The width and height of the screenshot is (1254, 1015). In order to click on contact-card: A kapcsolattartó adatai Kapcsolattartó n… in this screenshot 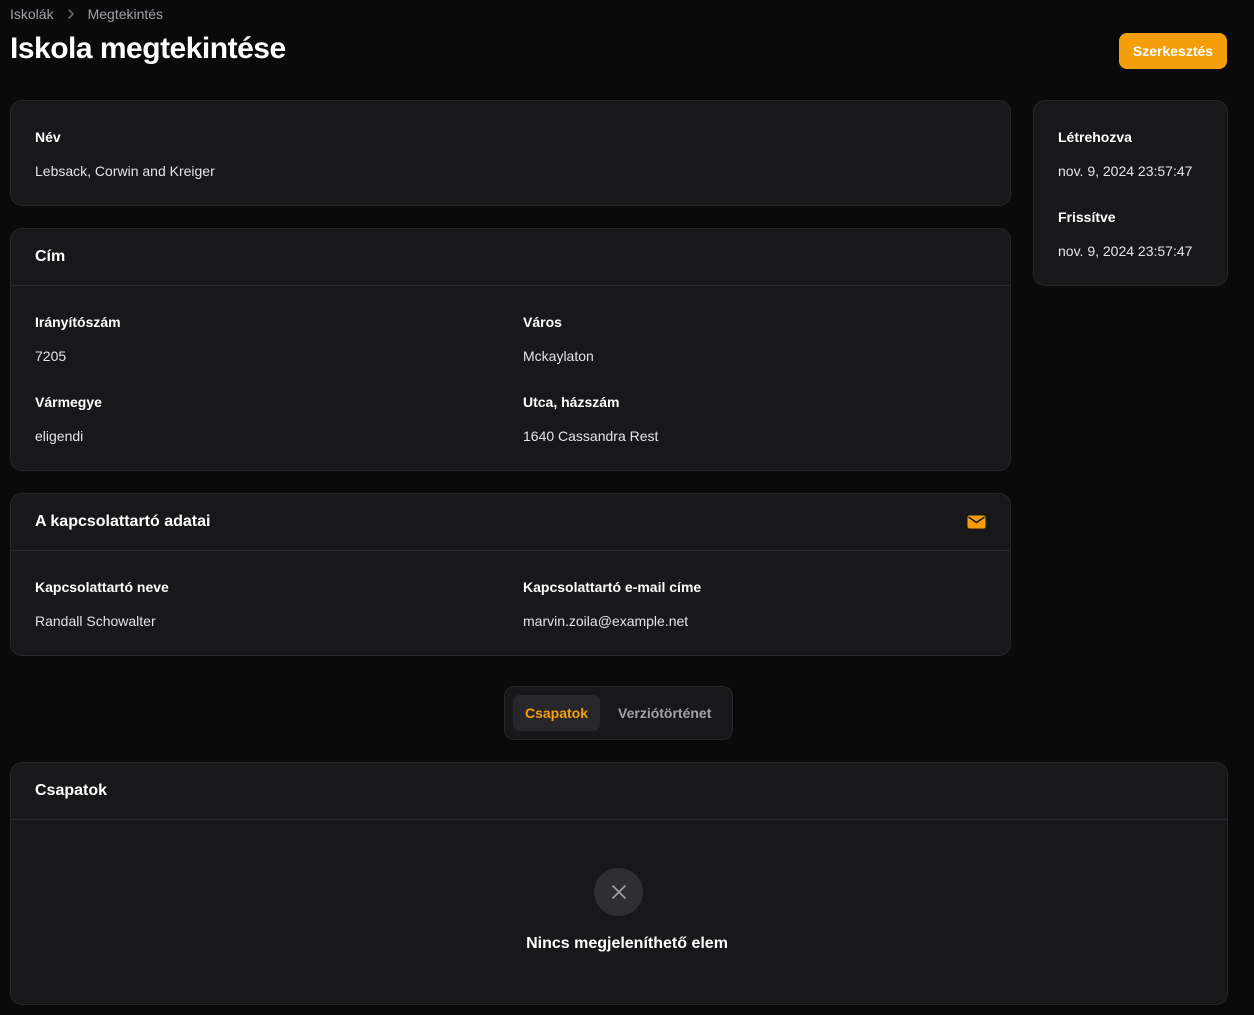, I will do `click(510, 574)`.